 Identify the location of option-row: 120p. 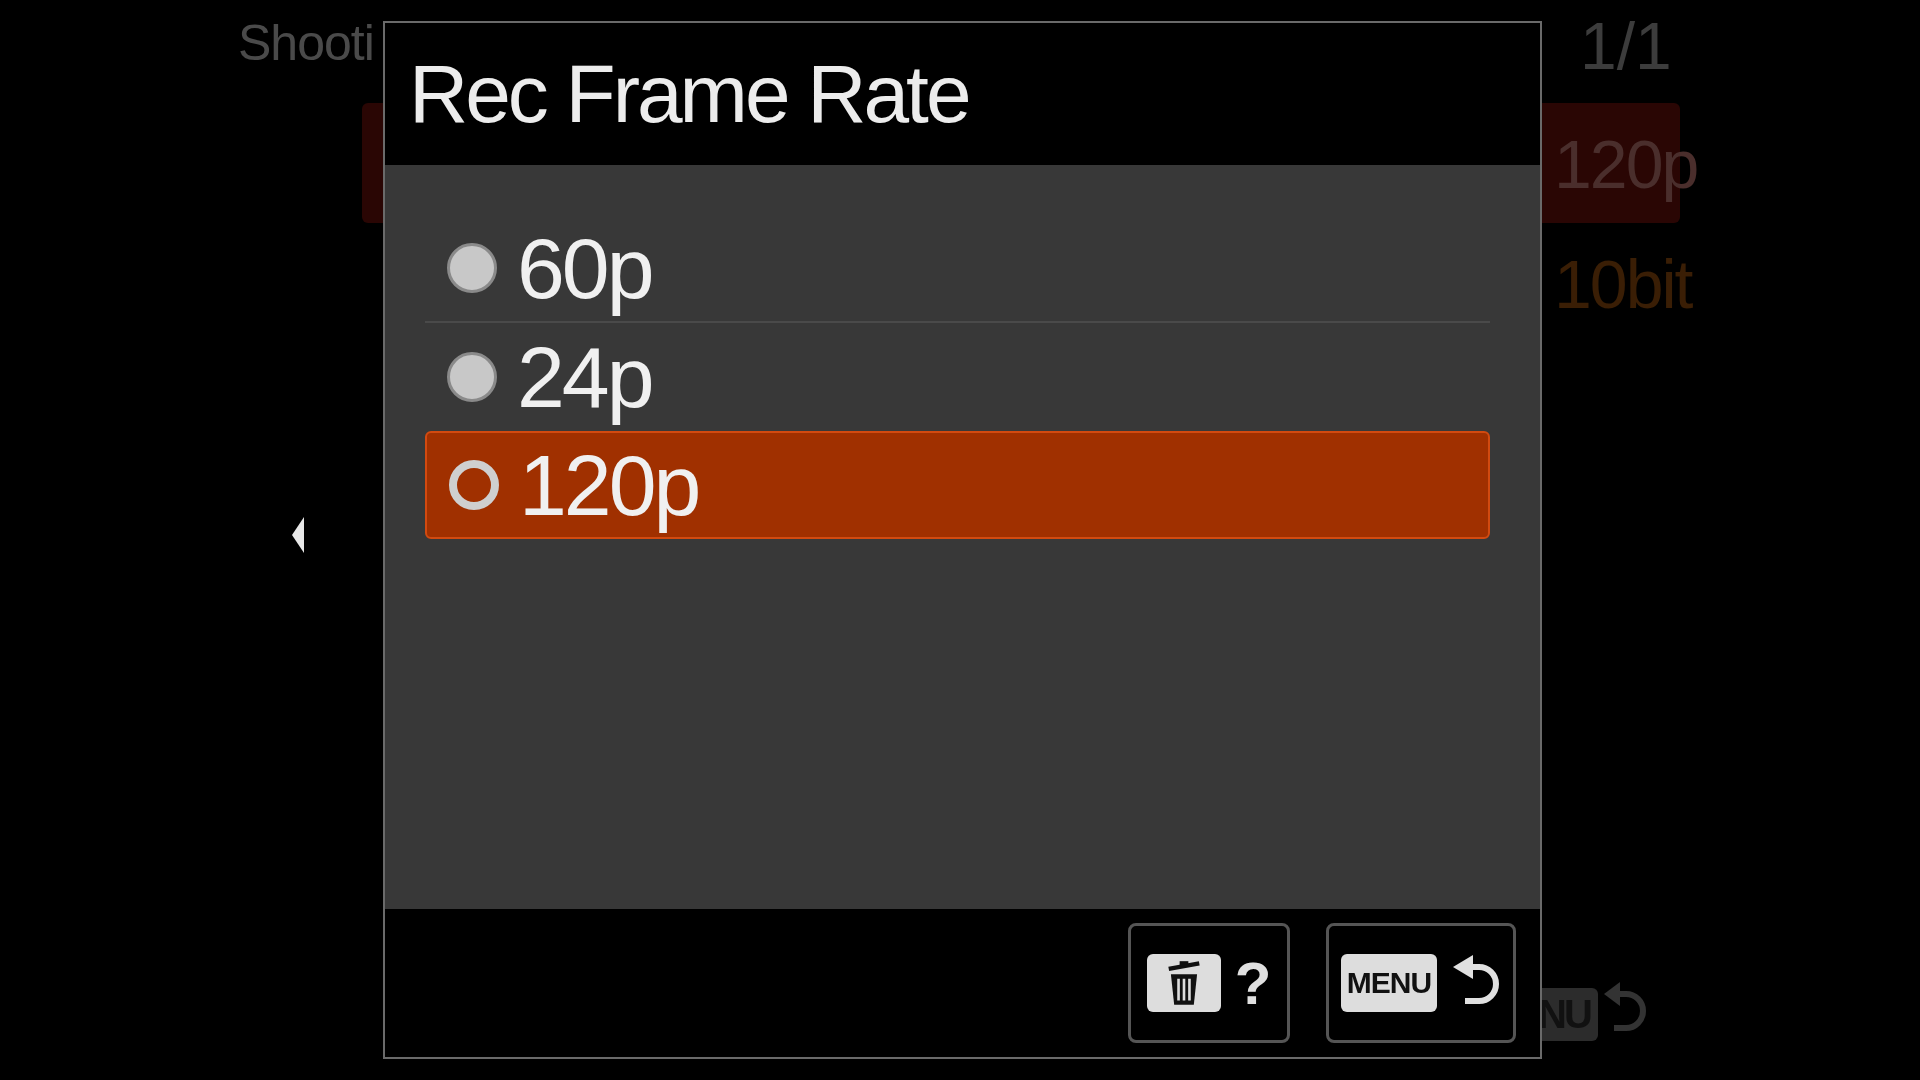
(957, 485).